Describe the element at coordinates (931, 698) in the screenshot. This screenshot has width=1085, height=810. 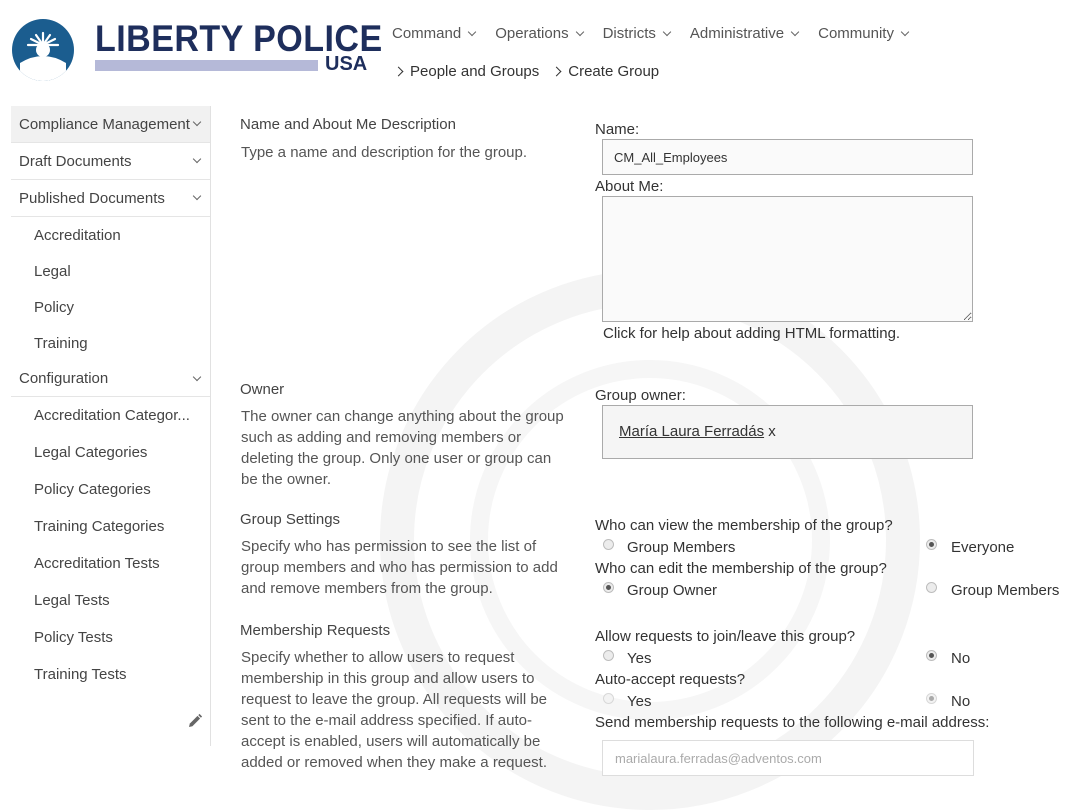
I see `auto-accept-no-radio` at that location.